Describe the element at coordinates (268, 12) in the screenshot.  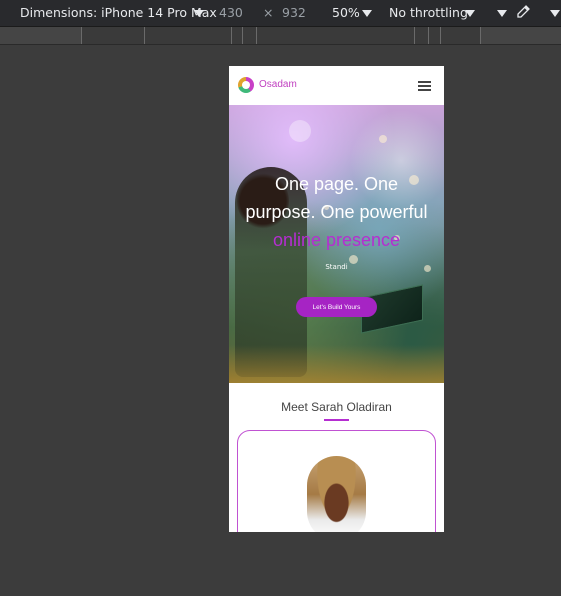
I see `dimensions-times-icon: ×` at that location.